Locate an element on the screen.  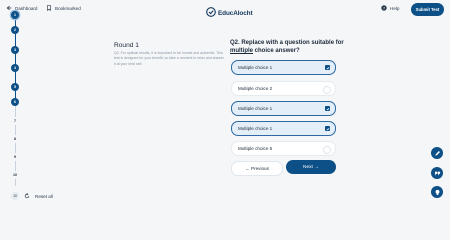
quote-fab is located at coordinates (437, 173).